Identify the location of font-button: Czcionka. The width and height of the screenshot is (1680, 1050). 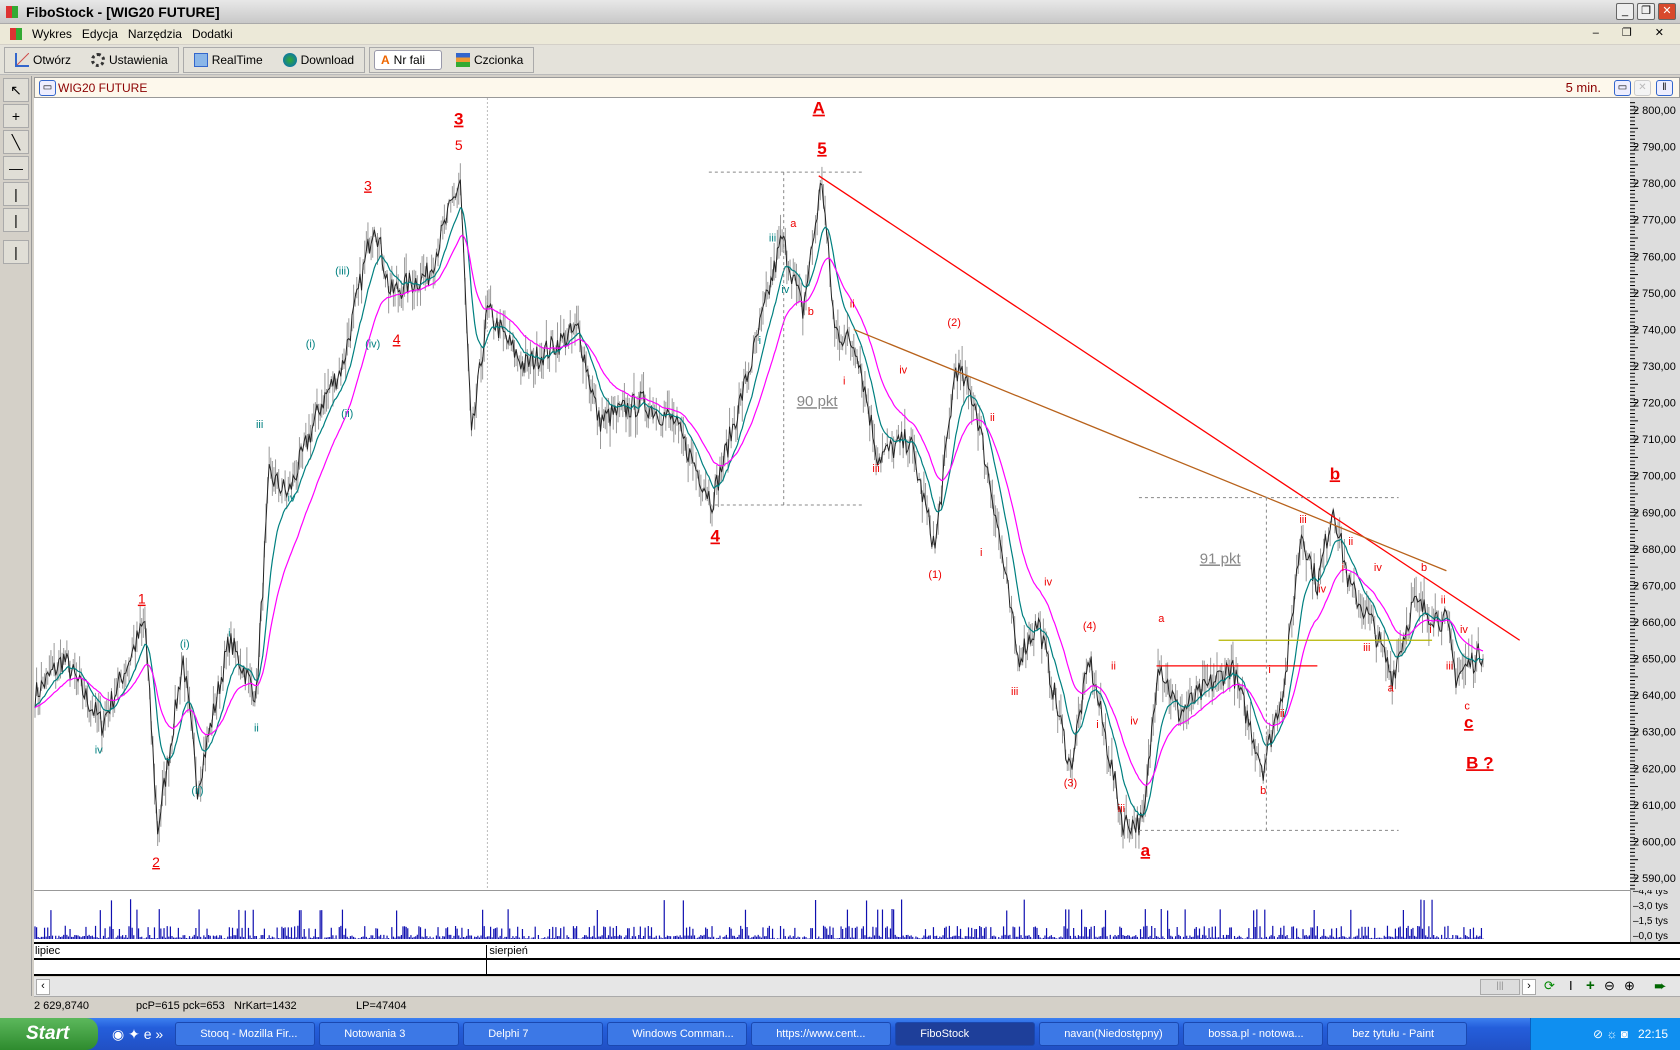
(489, 60).